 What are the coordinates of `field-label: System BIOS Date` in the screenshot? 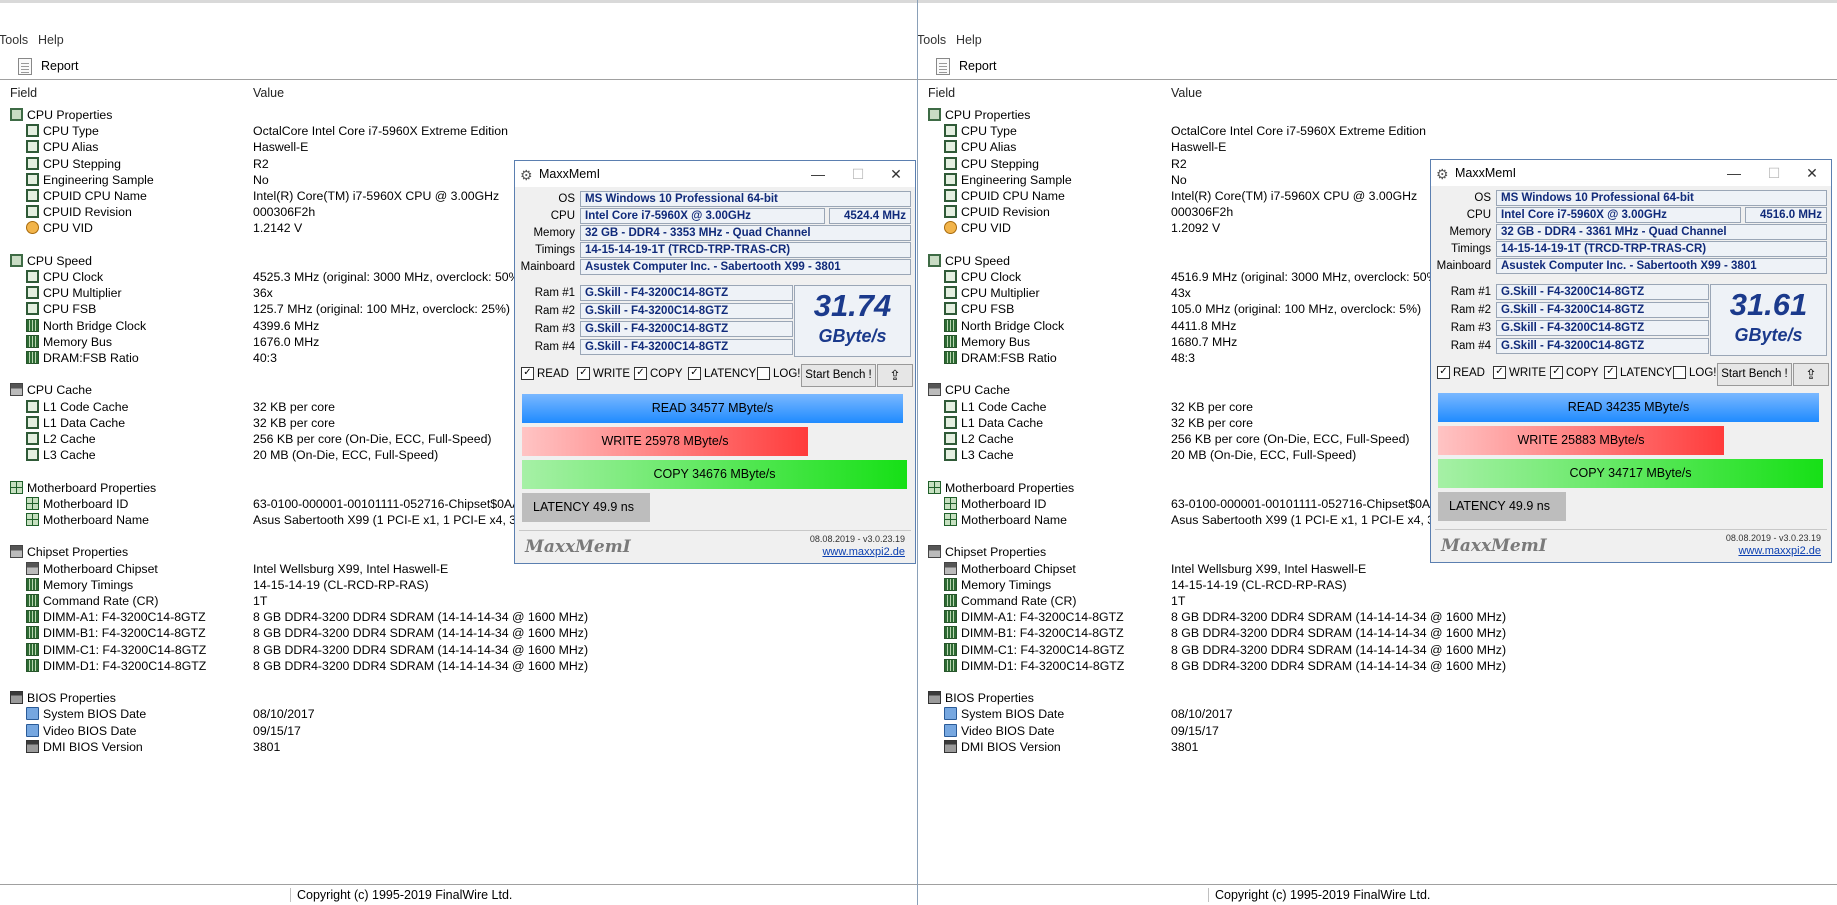 It's located at (95, 714).